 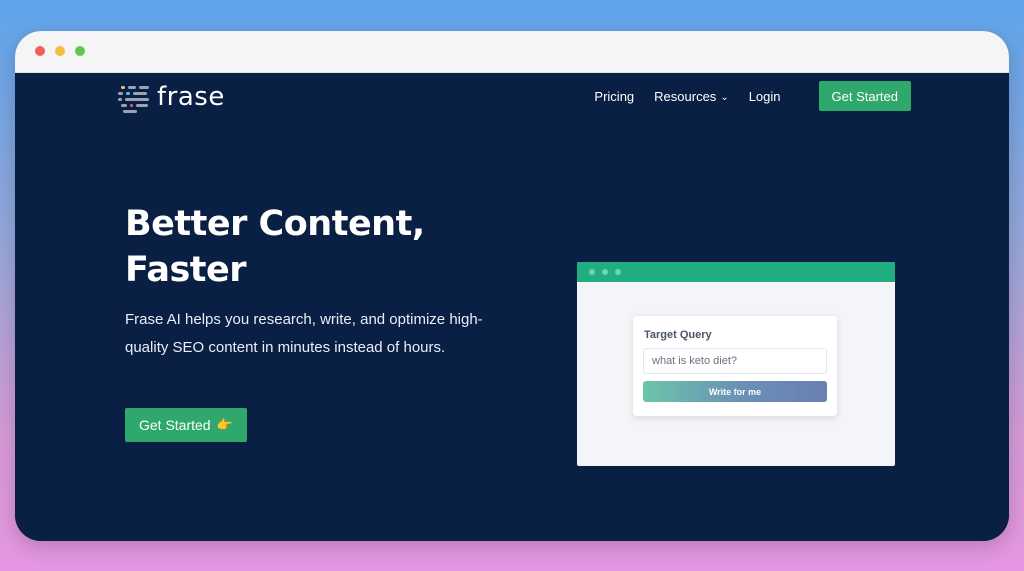 I want to click on close-window-button, so click(x=40, y=51).